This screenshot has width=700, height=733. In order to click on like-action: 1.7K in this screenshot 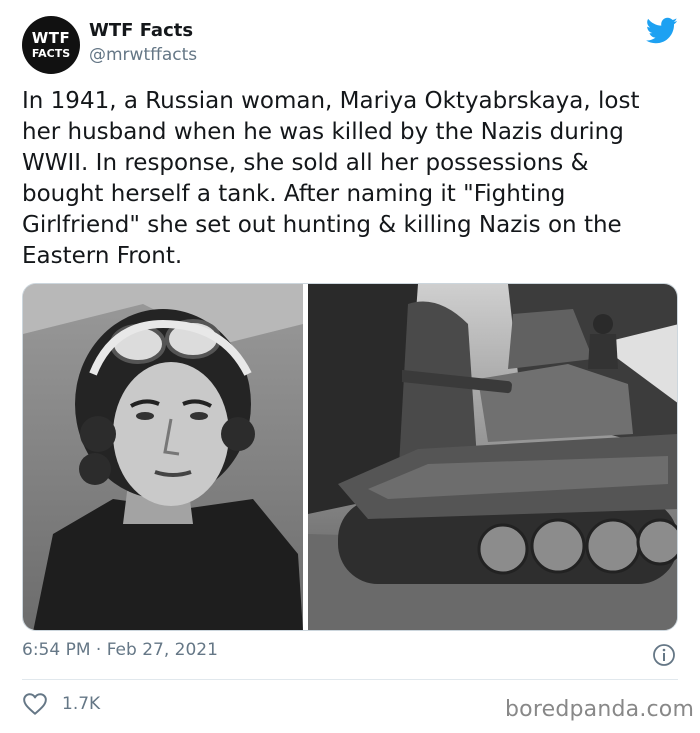, I will do `click(61, 704)`.